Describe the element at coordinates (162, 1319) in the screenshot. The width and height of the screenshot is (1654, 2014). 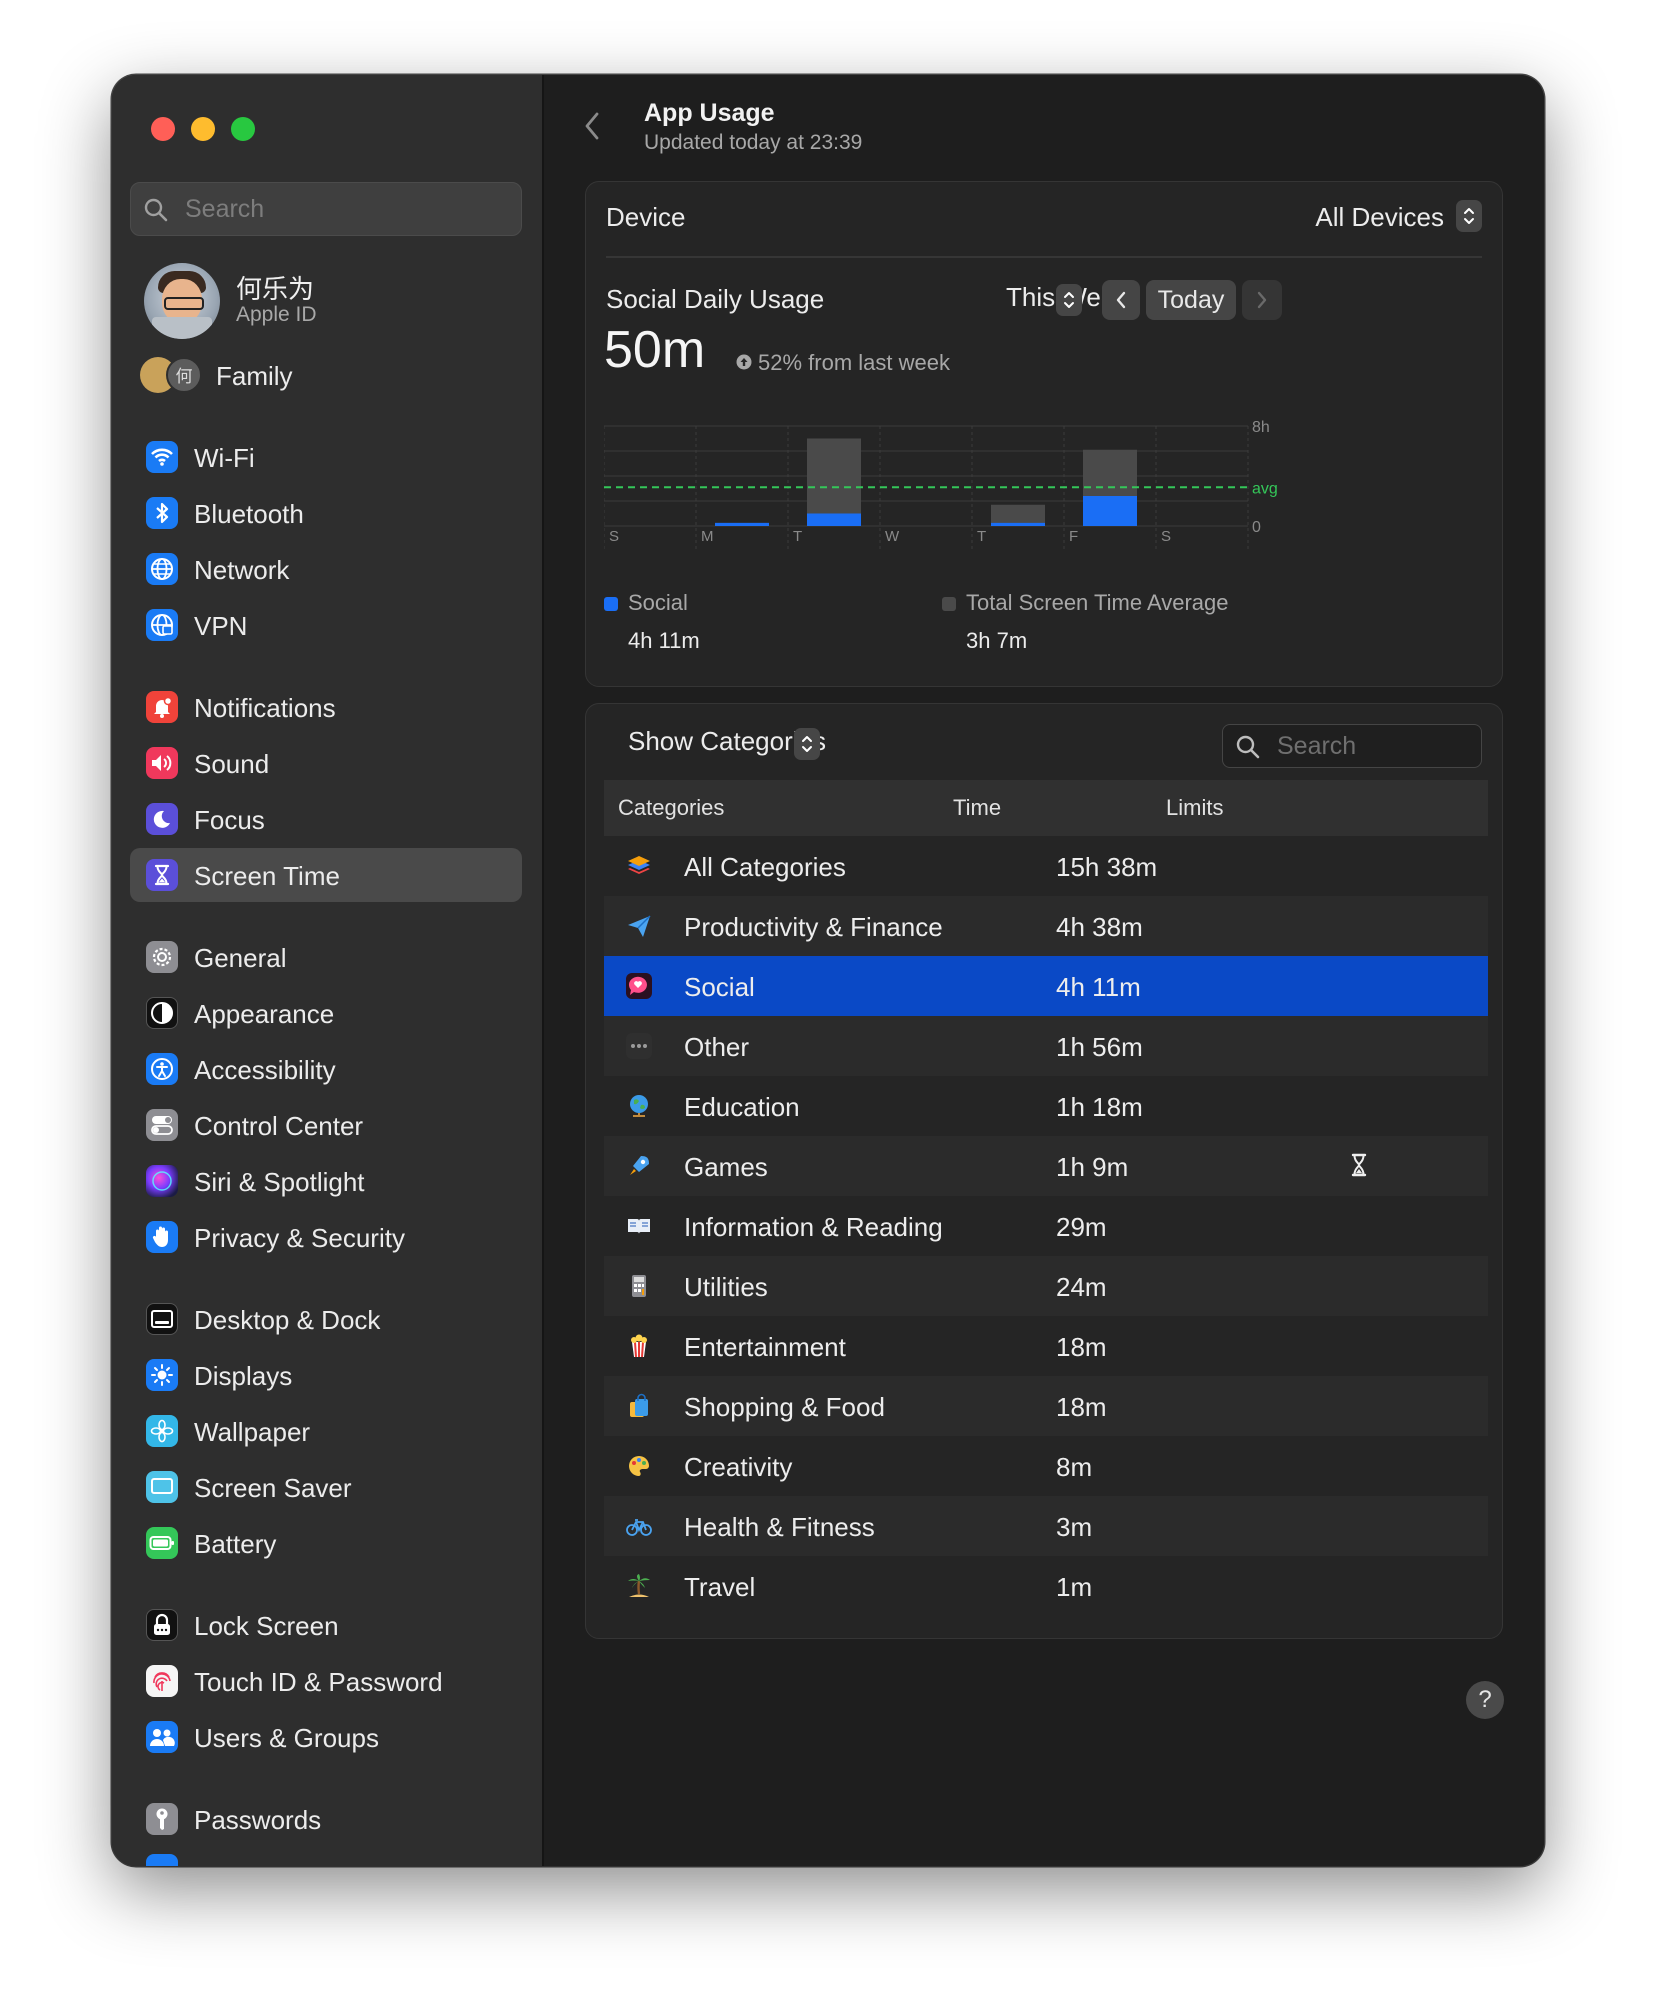
I see `dock-icon` at that location.